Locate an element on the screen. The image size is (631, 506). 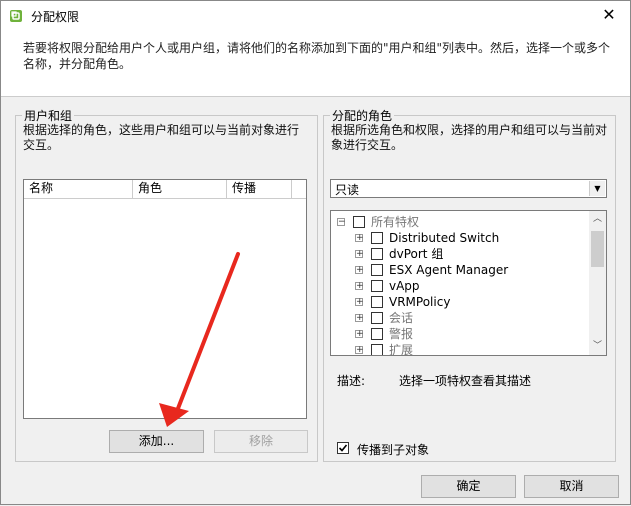
assigned-role-label: 分配的角色 is located at coordinates (362, 115).